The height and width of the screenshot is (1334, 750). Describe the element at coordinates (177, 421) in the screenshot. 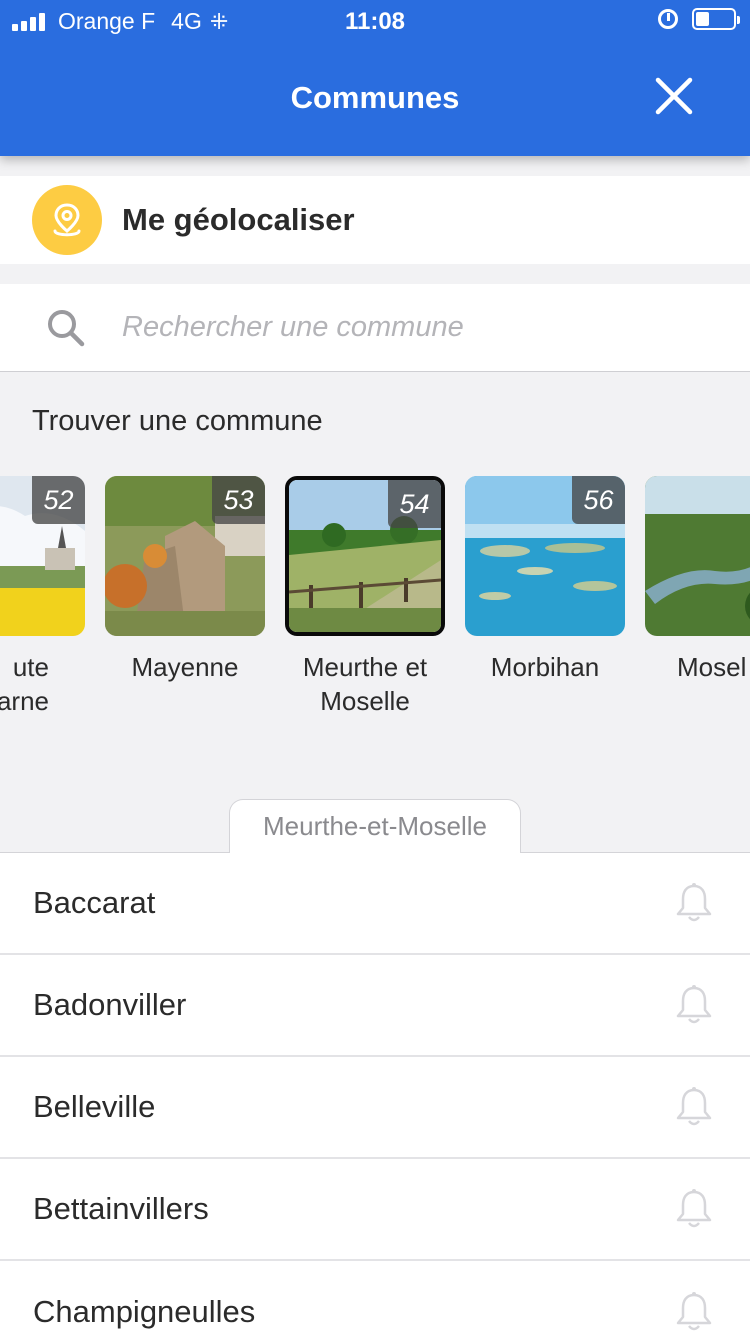

I see `section-title: Trouver une commune` at that location.